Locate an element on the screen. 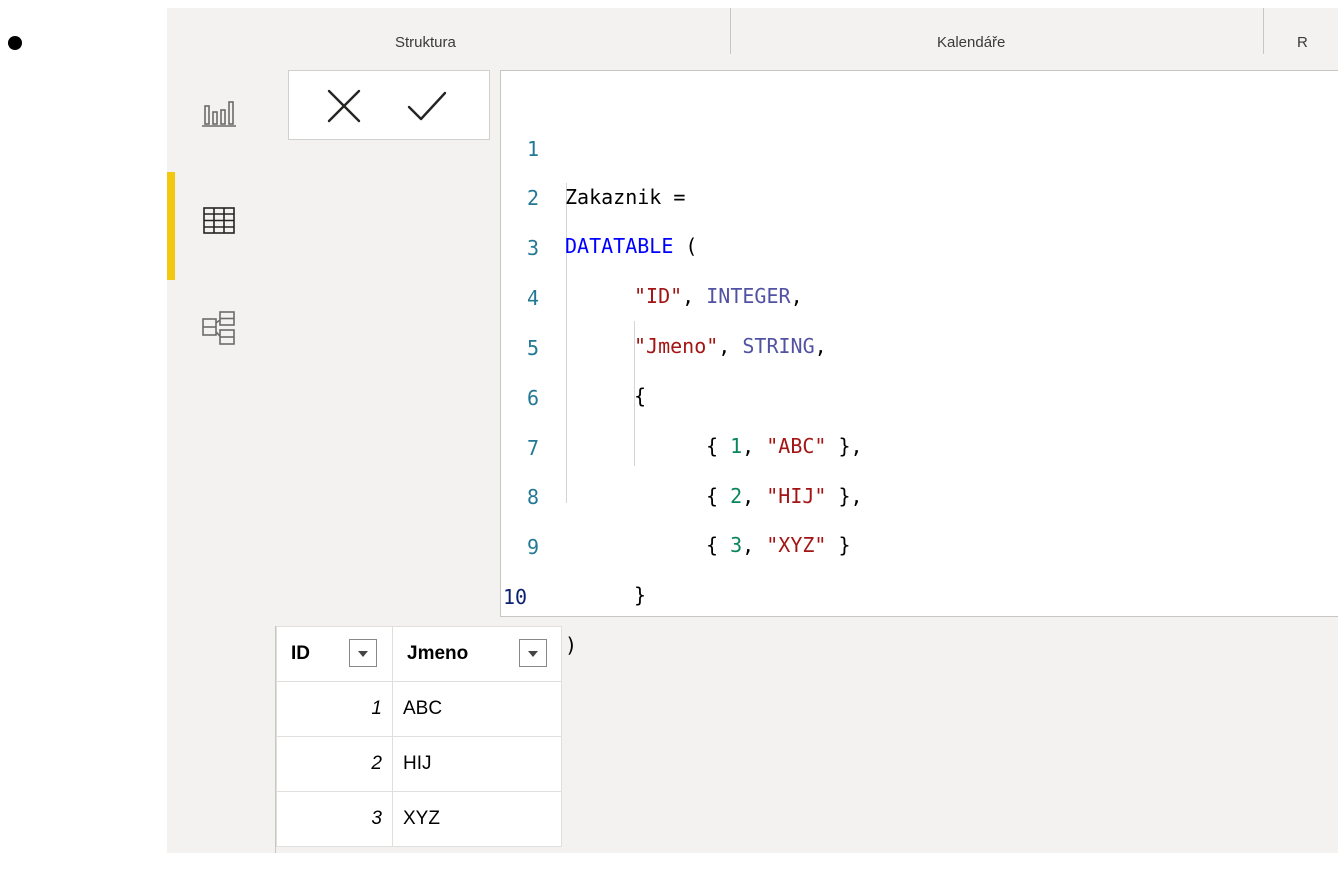  report-view-button is located at coordinates (221, 118).